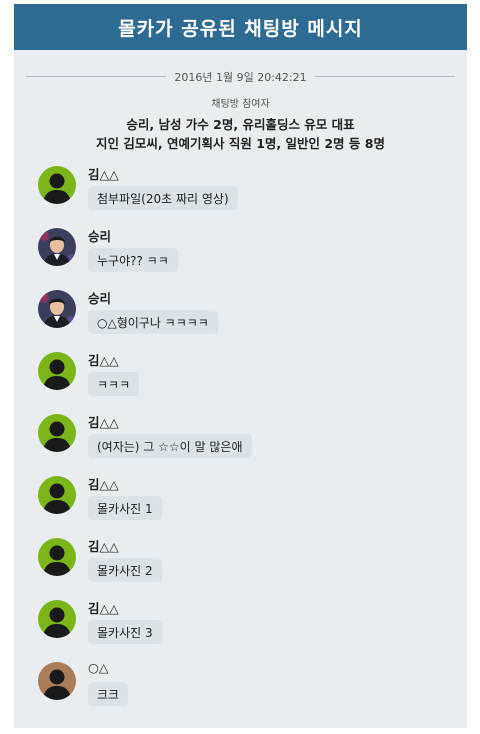 This screenshot has width=480, height=734. I want to click on message-bubble: ㅋㅋㅋ, so click(114, 384).